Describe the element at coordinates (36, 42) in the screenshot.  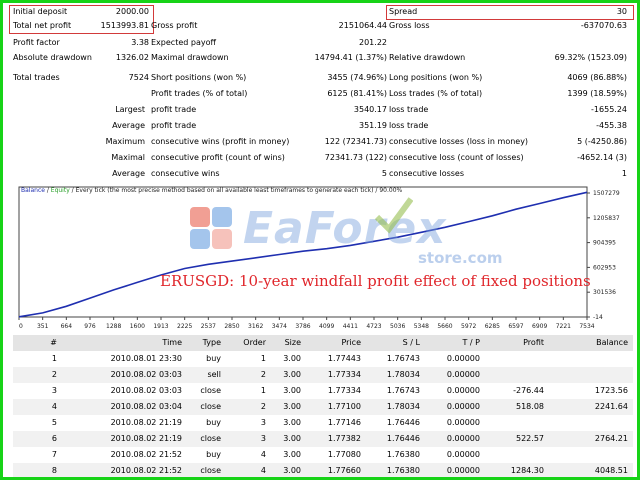
I see `profit-factor-label: Profit factor` at that location.